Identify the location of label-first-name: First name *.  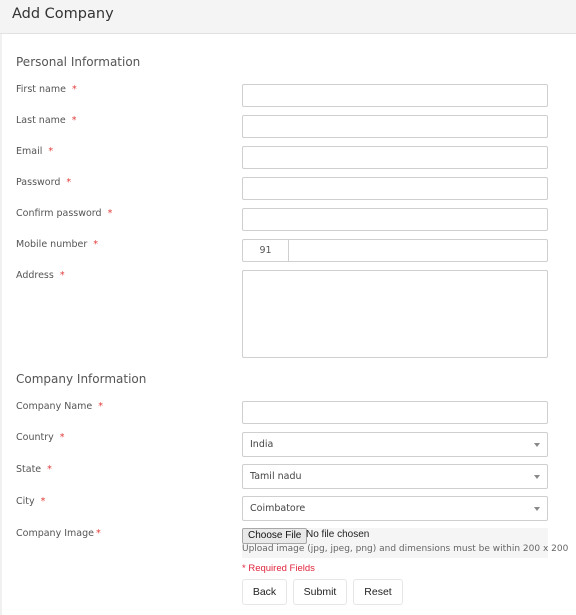
(46, 89).